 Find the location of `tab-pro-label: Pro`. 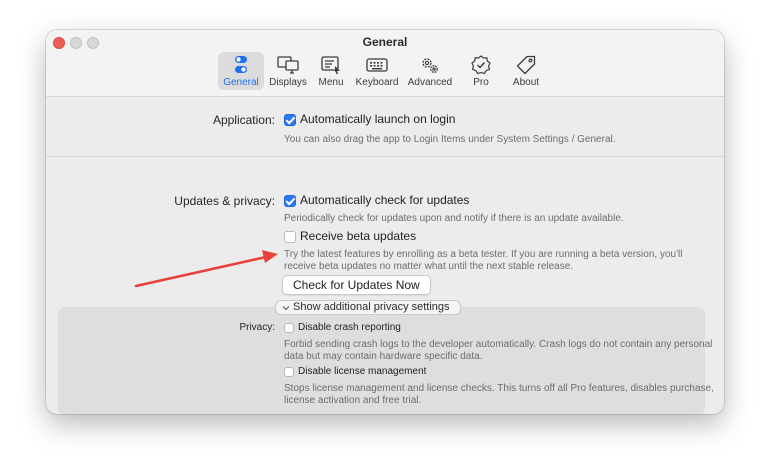

tab-pro-label: Pro is located at coordinates (481, 82).